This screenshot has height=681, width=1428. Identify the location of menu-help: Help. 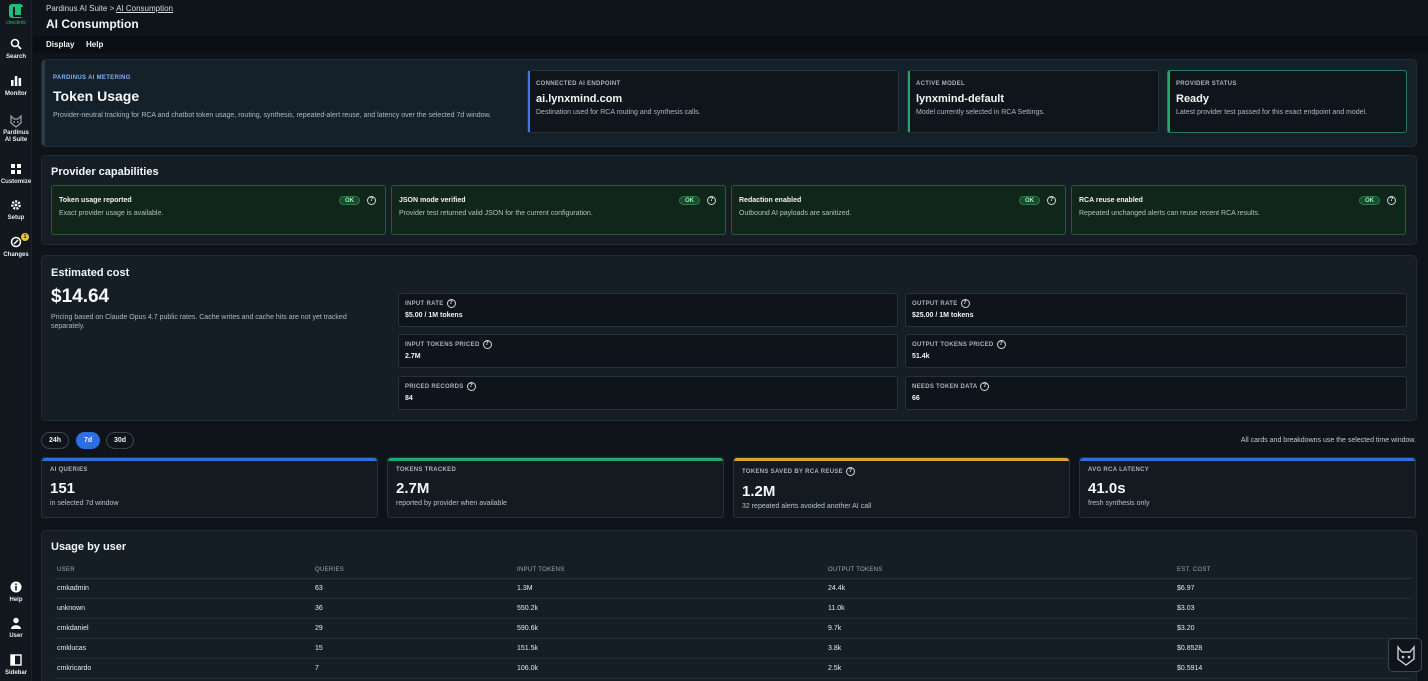
(94, 44).